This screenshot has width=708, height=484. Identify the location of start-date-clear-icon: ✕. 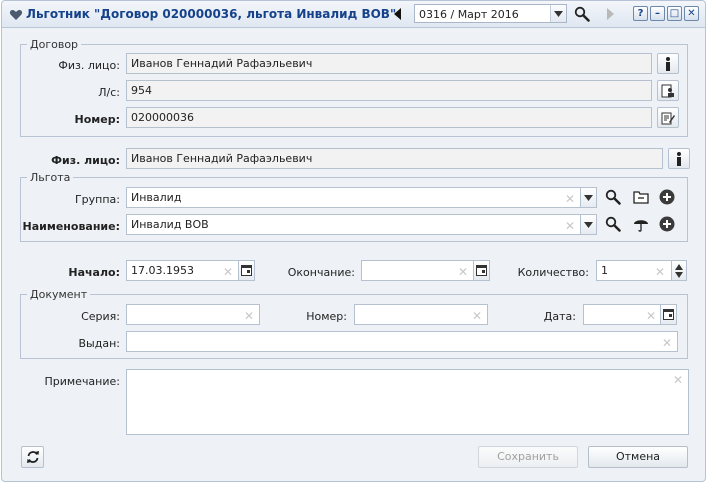
(228, 272).